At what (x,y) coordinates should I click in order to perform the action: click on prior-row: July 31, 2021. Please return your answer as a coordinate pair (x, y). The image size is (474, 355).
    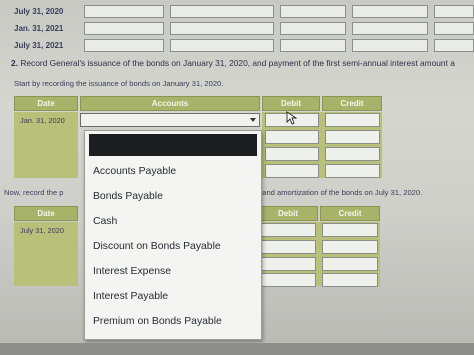
    Looking at the image, I should click on (237, 46).